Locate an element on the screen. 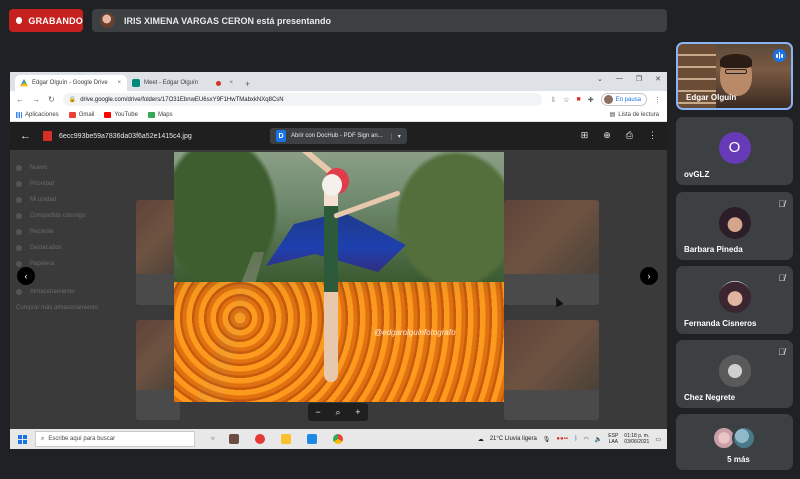 The image size is (800, 479). windows-start-icon is located at coordinates (22, 439).